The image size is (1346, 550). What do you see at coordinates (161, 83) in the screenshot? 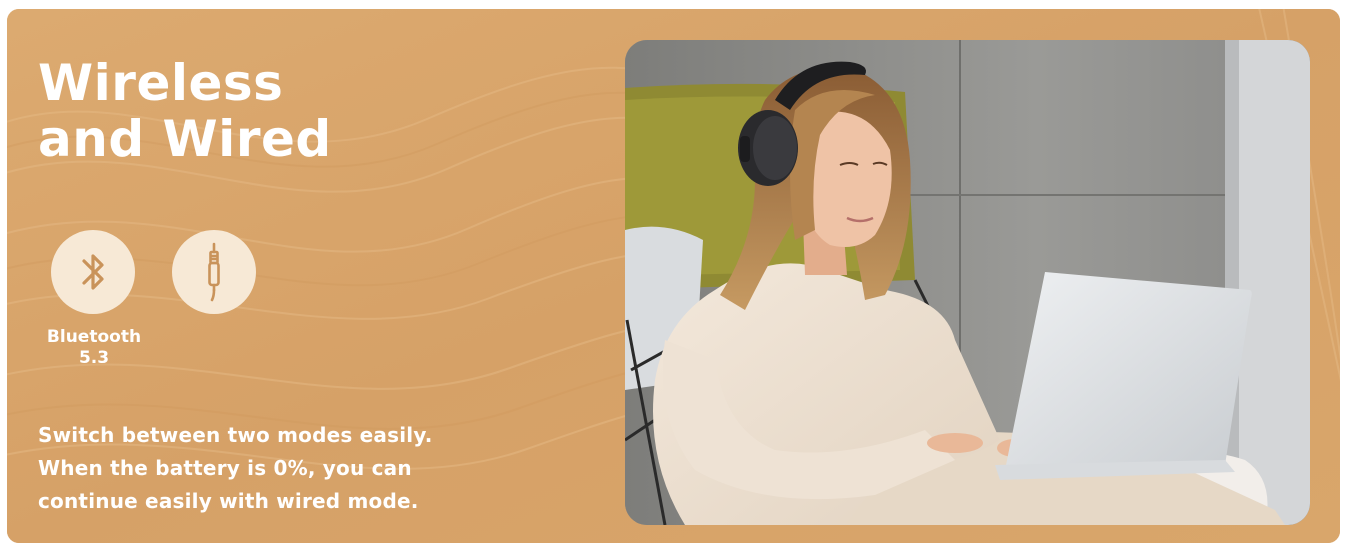
I see `headline-line-1: Wireless` at bounding box center [161, 83].